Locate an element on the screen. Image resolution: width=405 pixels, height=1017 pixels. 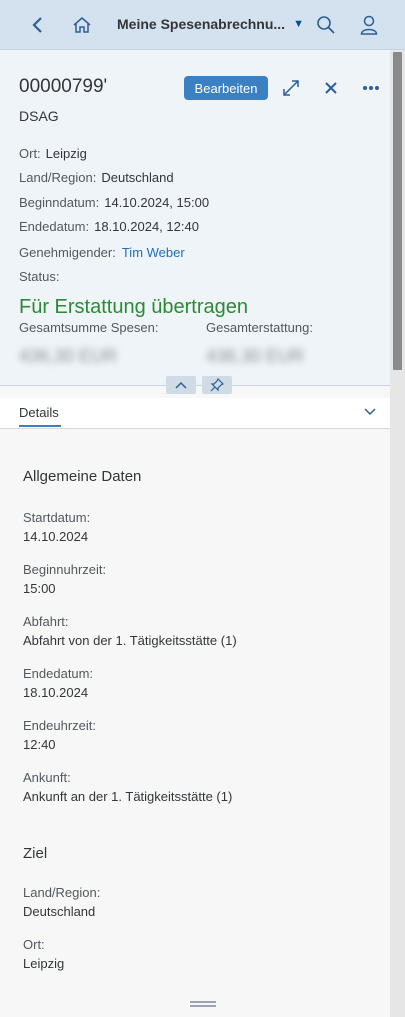
field-value: 12:40 is located at coordinates (39, 744).